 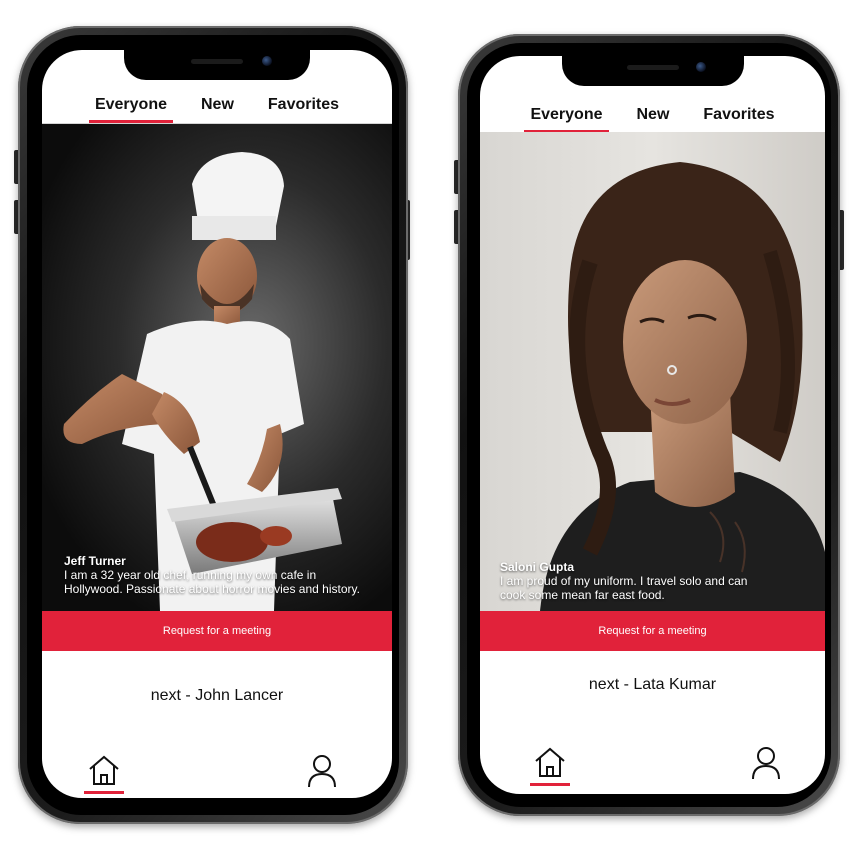 What do you see at coordinates (95, 561) in the screenshot?
I see `profile-name: Jeff Turner` at bounding box center [95, 561].